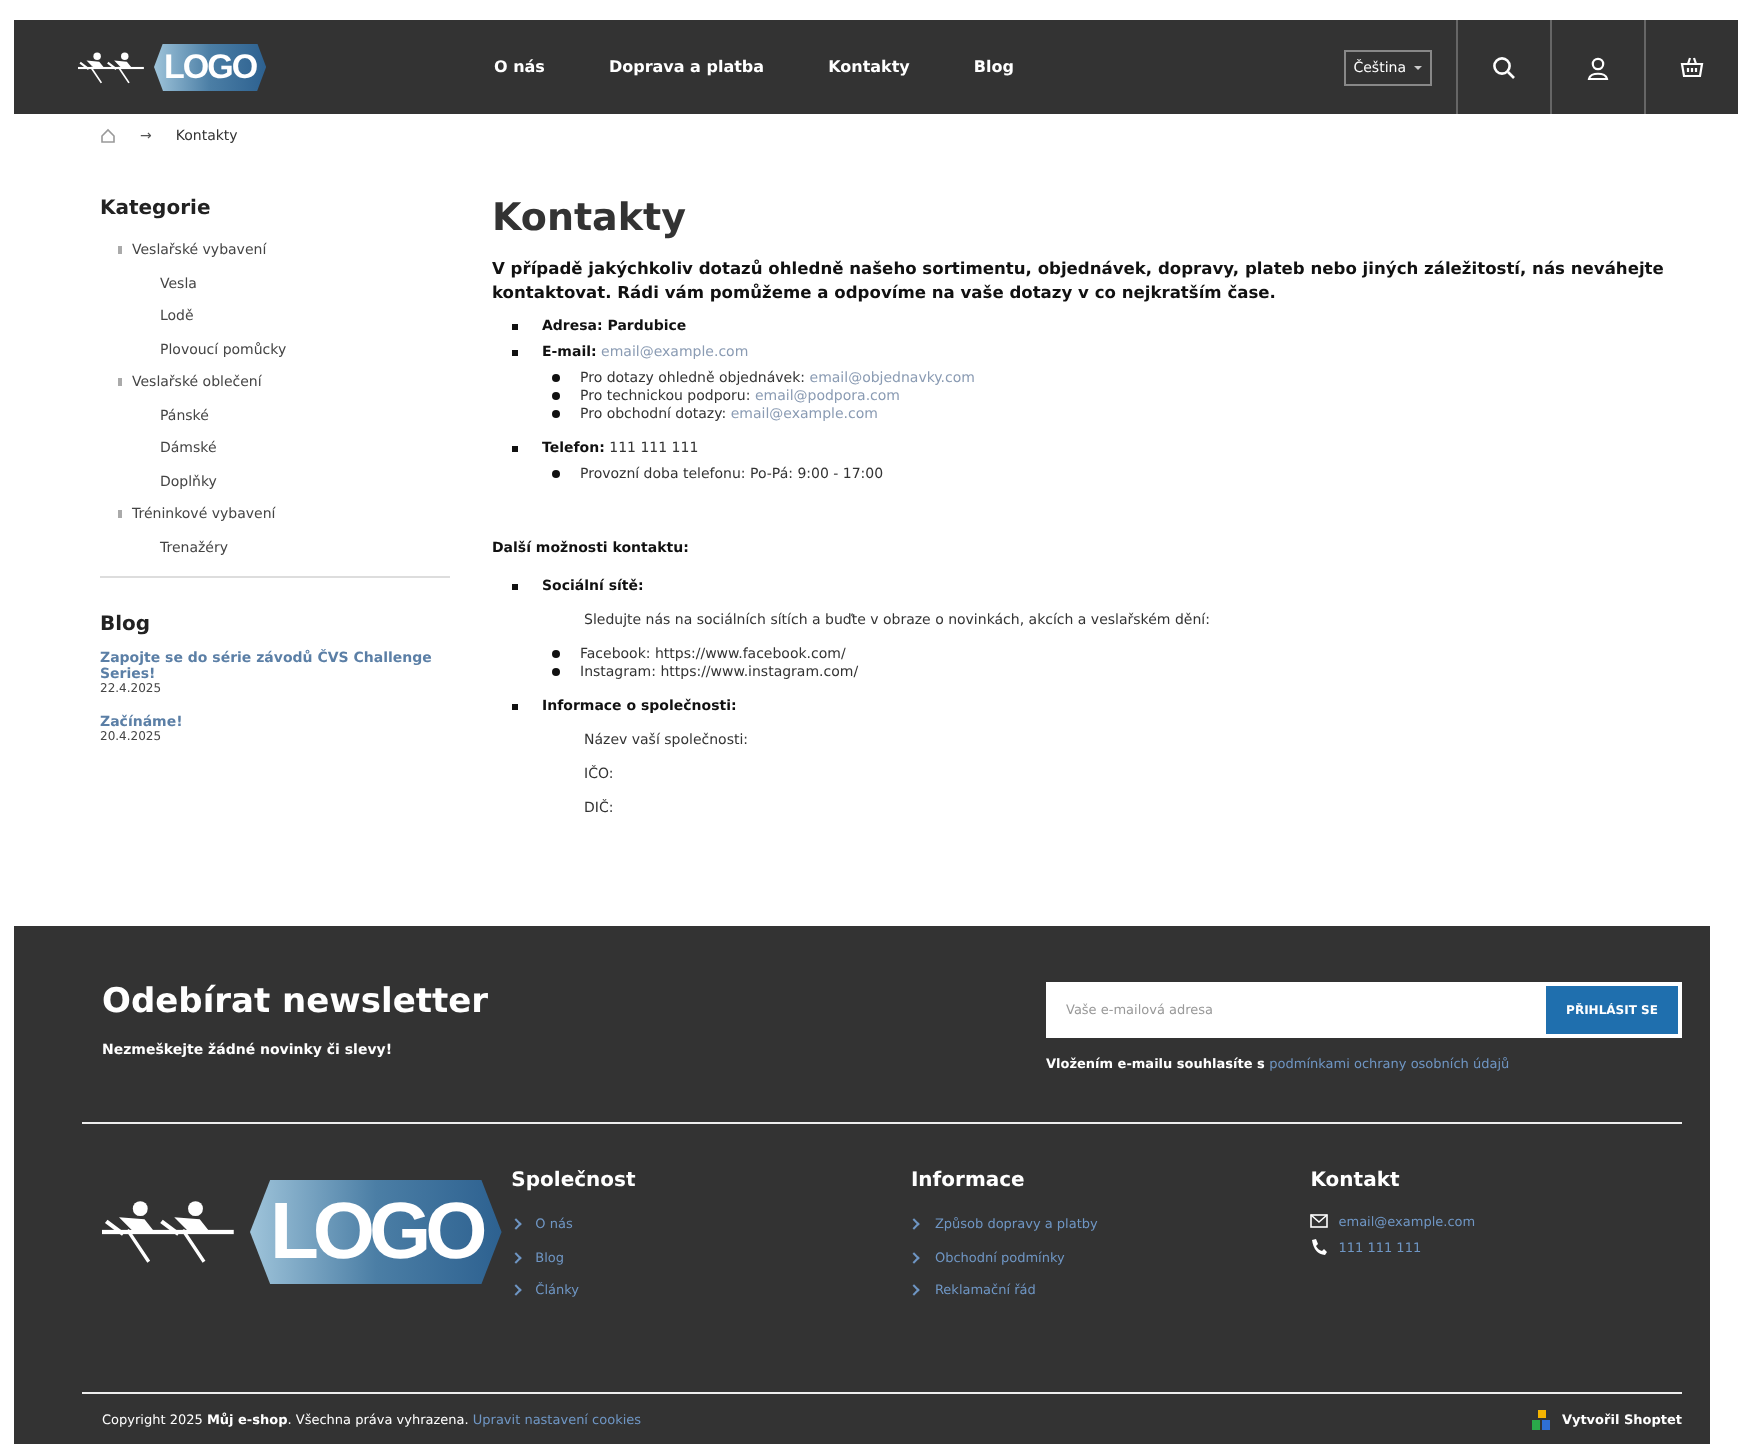 The width and height of the screenshot is (1738, 1444). I want to click on nav-link: Kontakty, so click(869, 67).